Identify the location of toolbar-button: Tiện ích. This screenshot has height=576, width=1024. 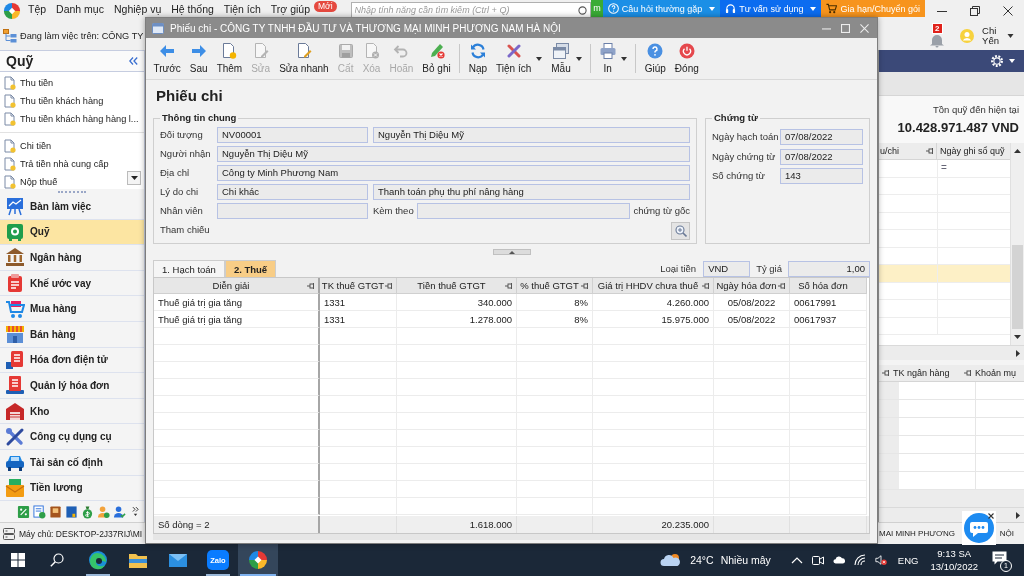
(519, 58).